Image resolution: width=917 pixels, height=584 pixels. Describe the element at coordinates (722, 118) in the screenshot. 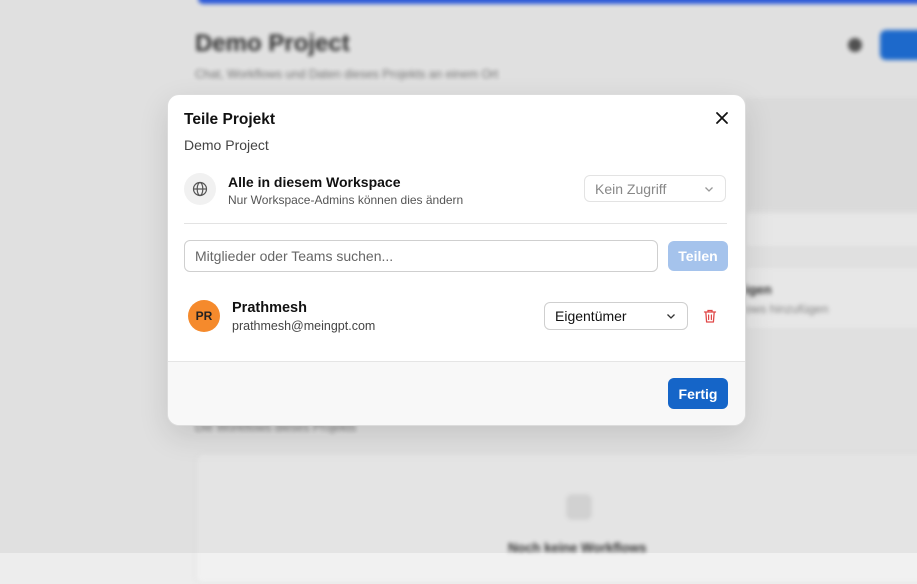

I see `close-icon` at that location.